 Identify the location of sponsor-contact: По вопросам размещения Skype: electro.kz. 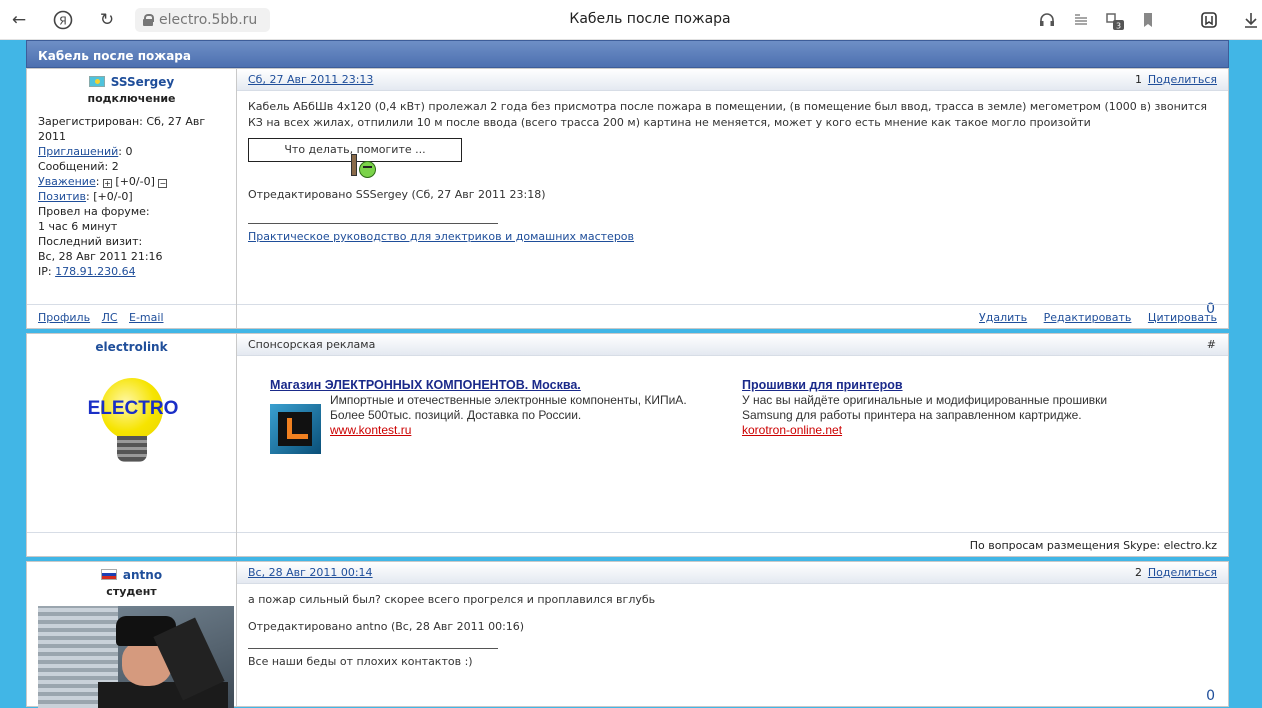
(1093, 545).